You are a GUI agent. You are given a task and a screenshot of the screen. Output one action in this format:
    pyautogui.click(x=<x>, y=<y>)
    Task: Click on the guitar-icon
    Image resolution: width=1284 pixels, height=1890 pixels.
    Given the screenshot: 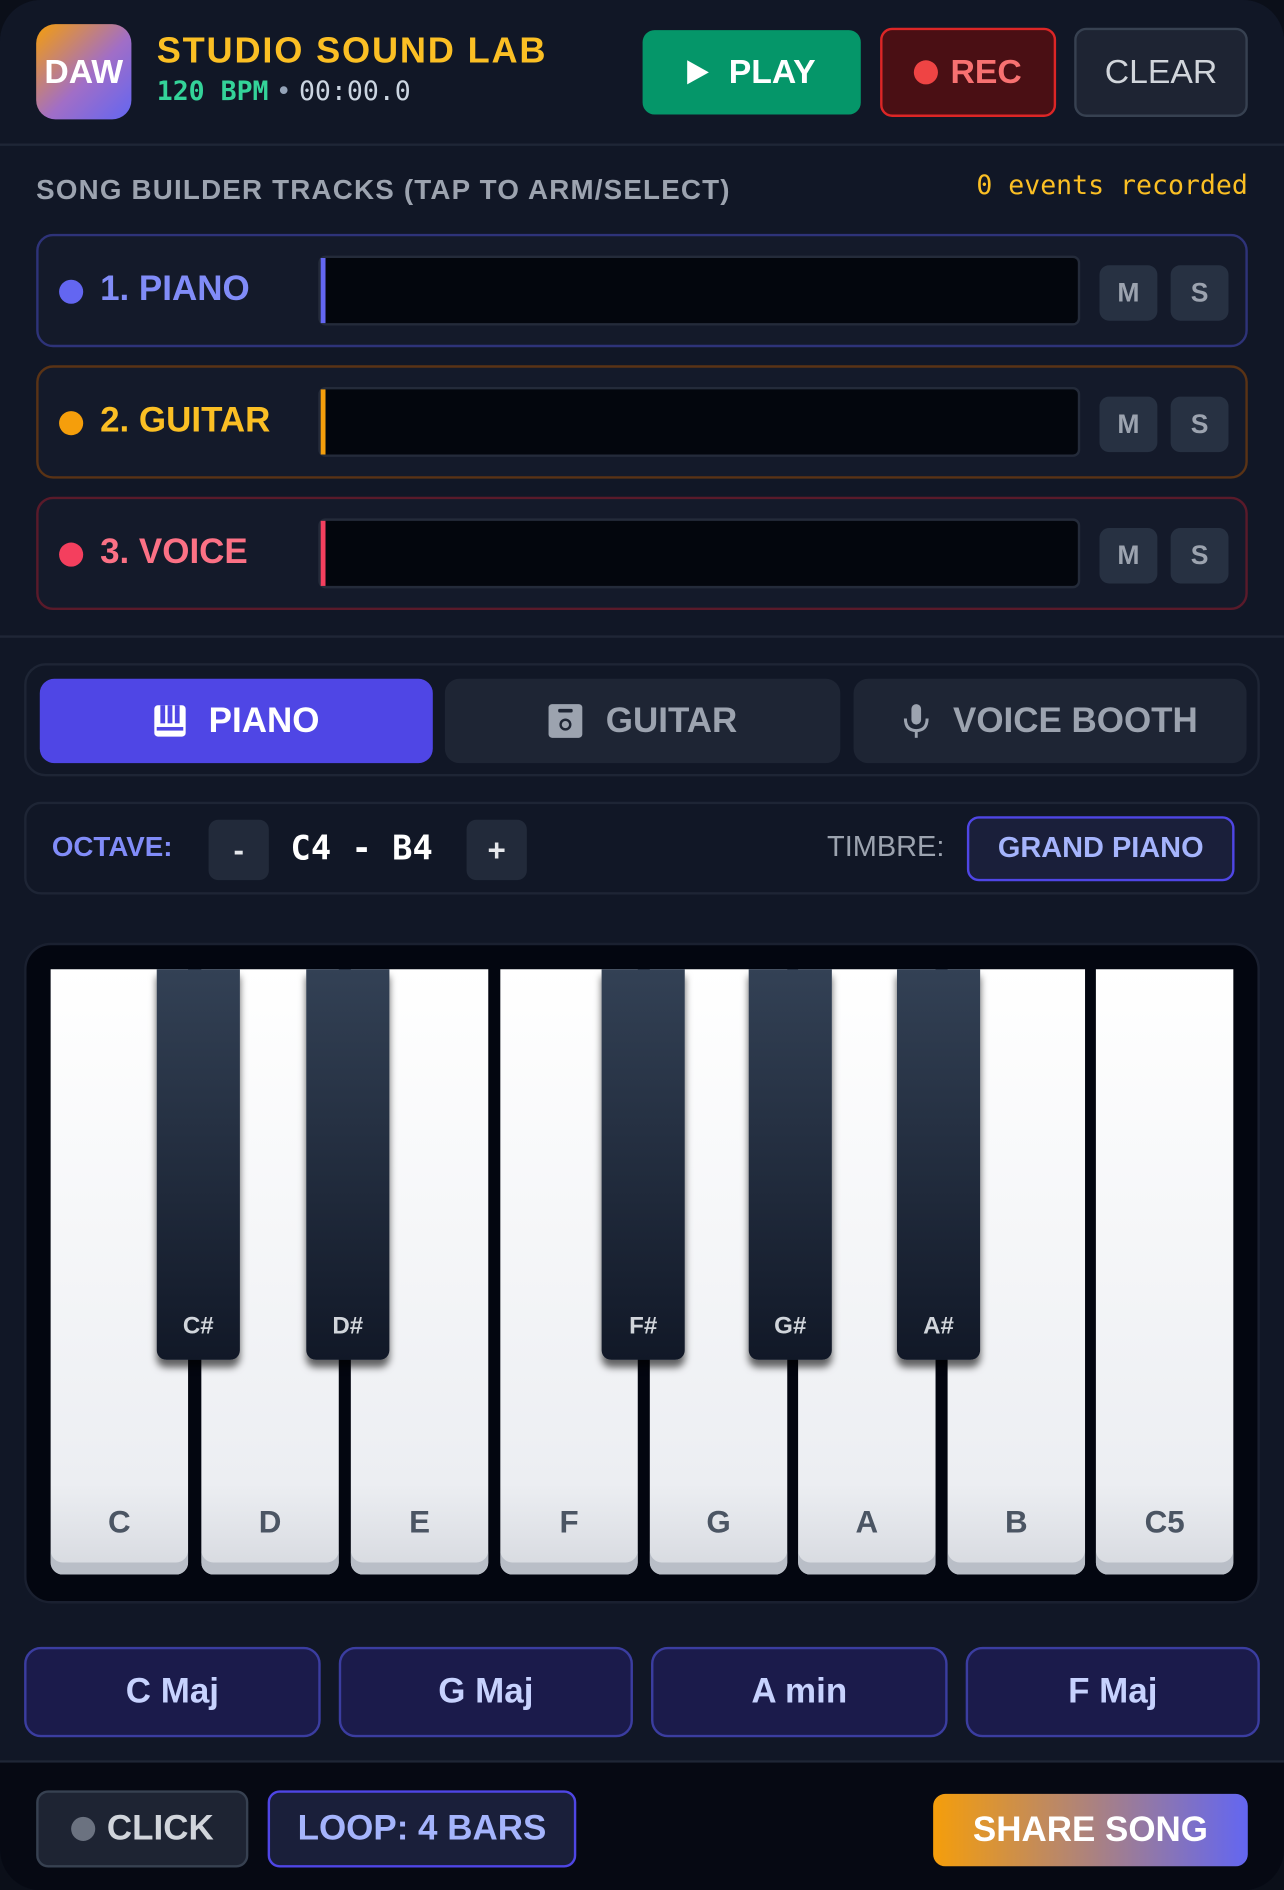 What is the action you would take?
    pyautogui.click(x=566, y=721)
    